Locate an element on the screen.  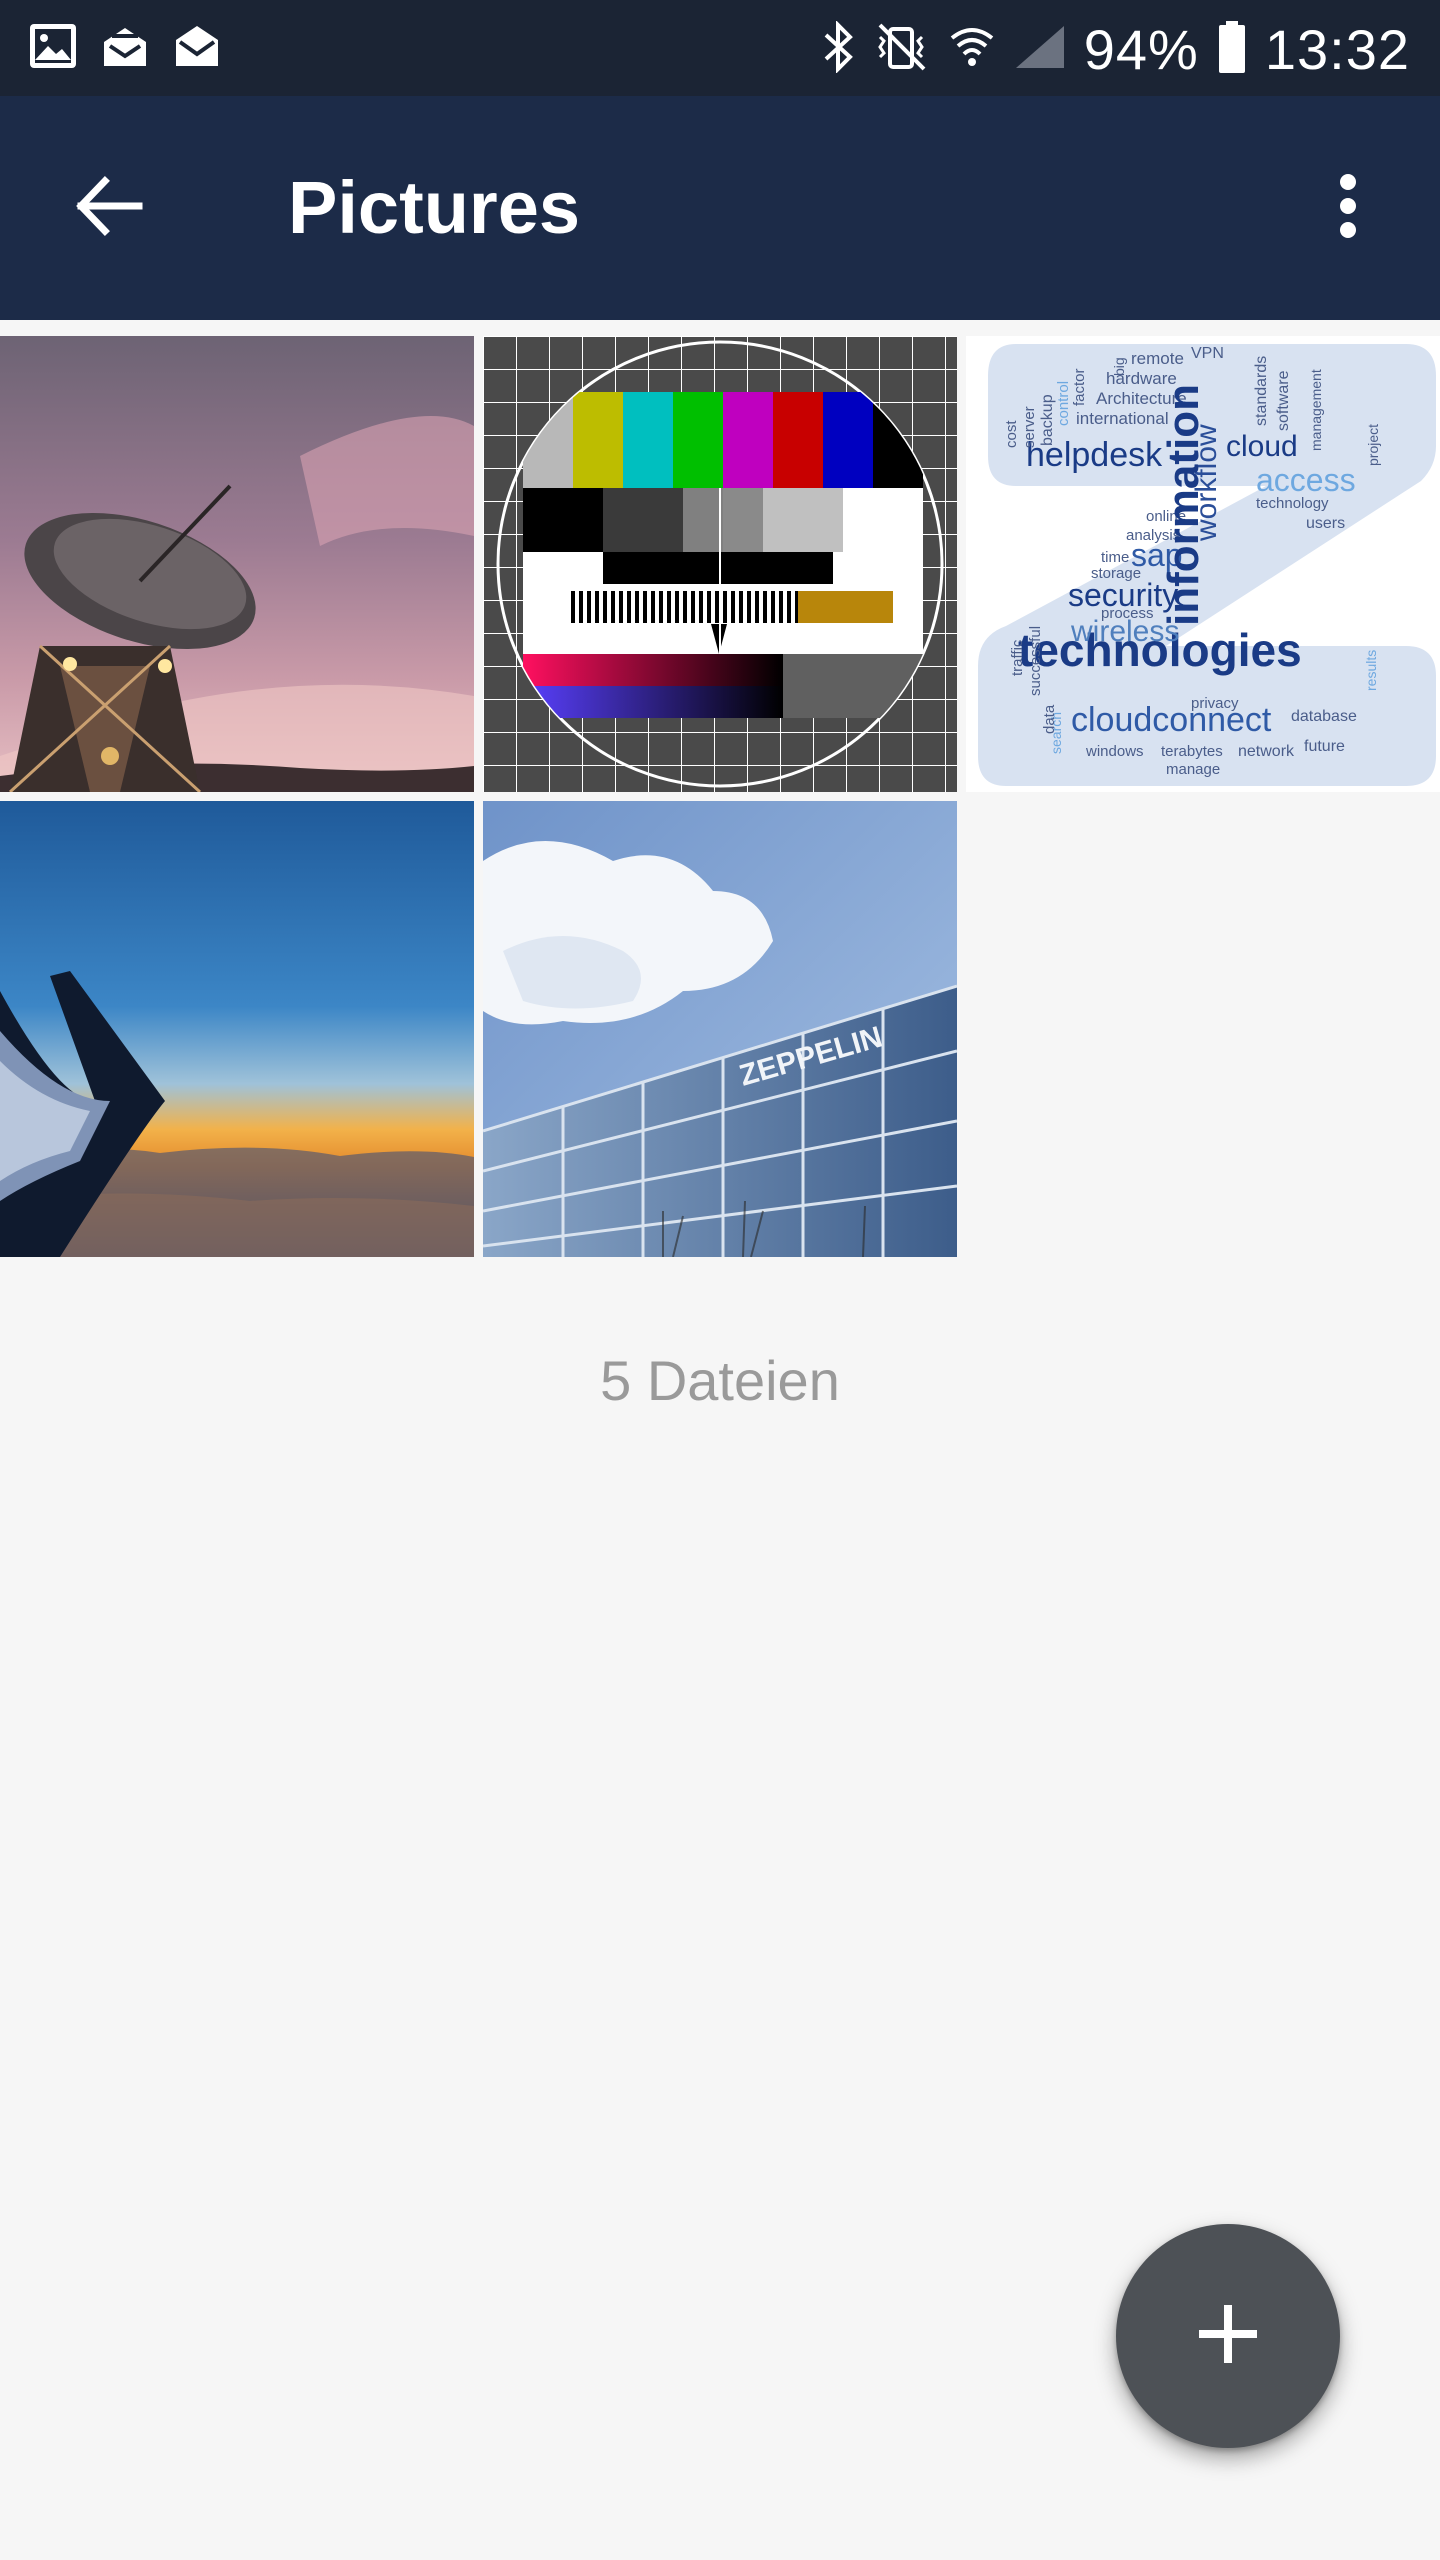
word-cloud-w34: backup is located at coordinates (1047, 420).